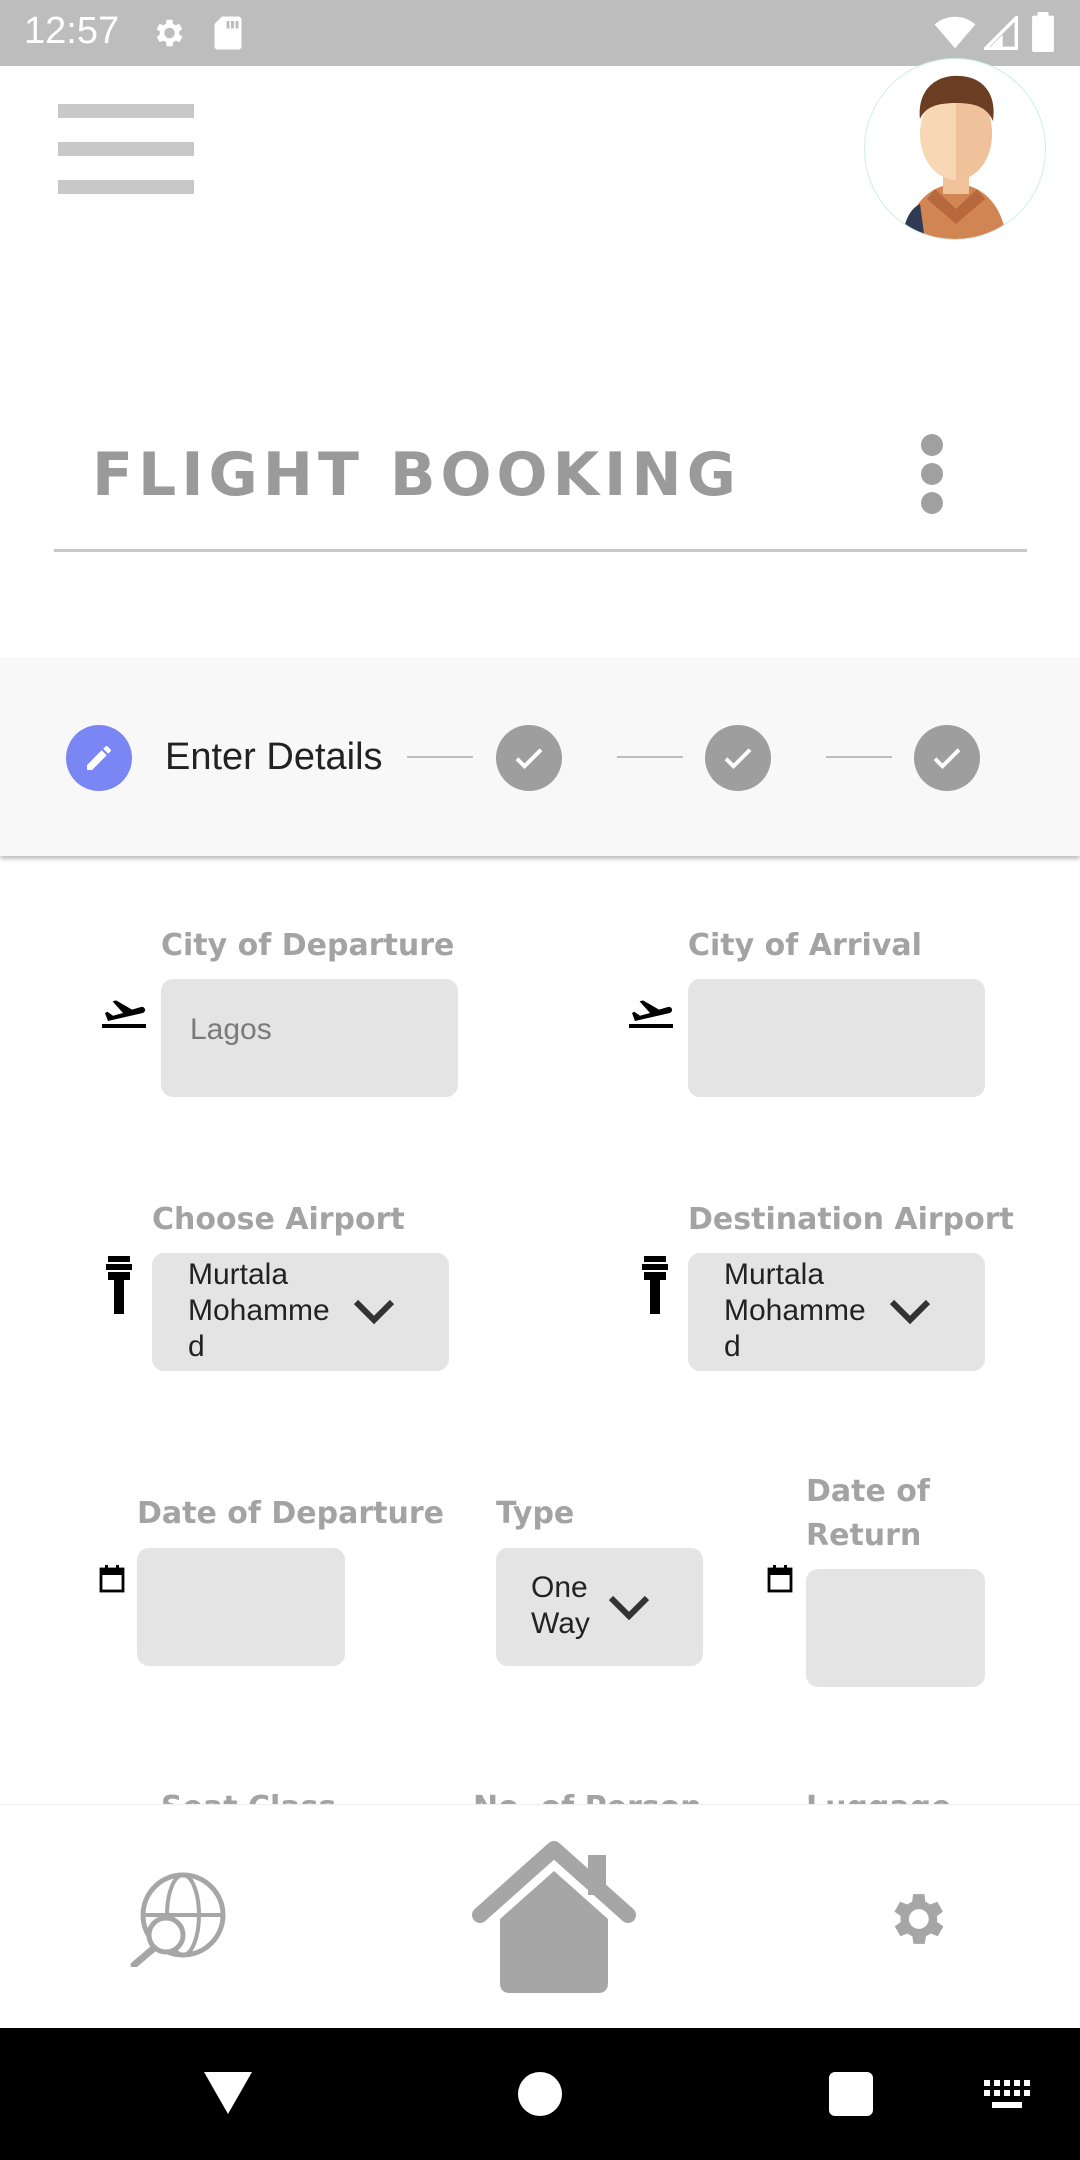  I want to click on destination-airport-value-3: d, so click(732, 1346).